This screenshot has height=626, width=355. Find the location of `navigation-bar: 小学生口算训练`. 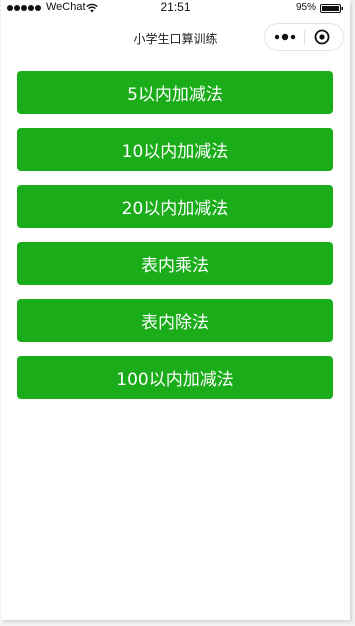

navigation-bar: 小学生口算训练 is located at coordinates (175, 38).